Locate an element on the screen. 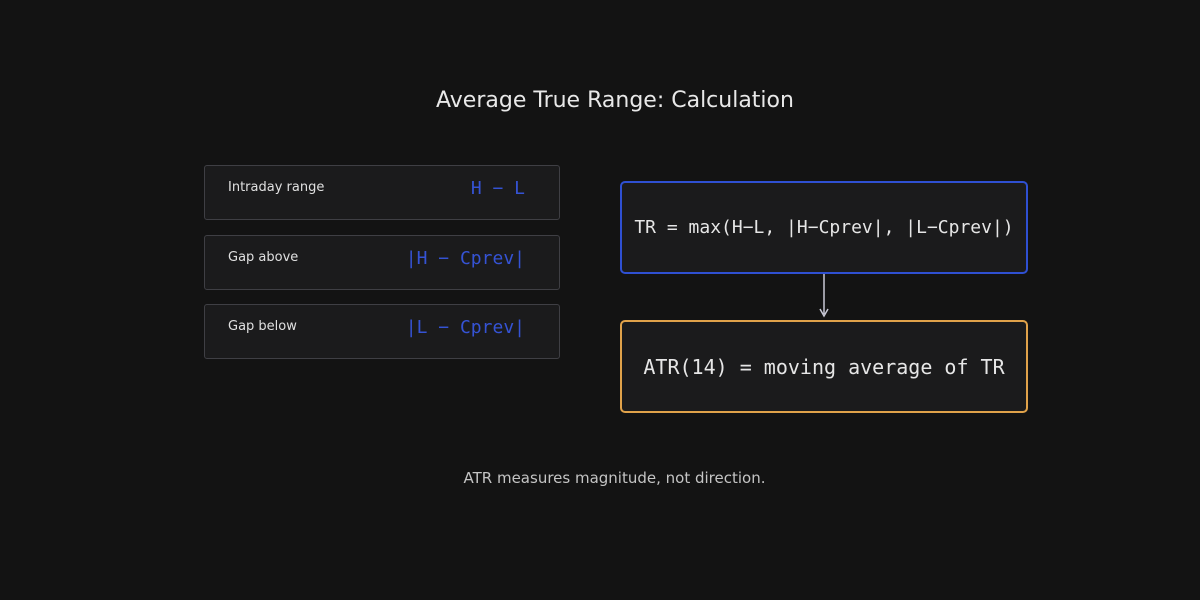 The image size is (1200, 600). atr-box: ATR(14) = moving average of TR is located at coordinates (824, 366).